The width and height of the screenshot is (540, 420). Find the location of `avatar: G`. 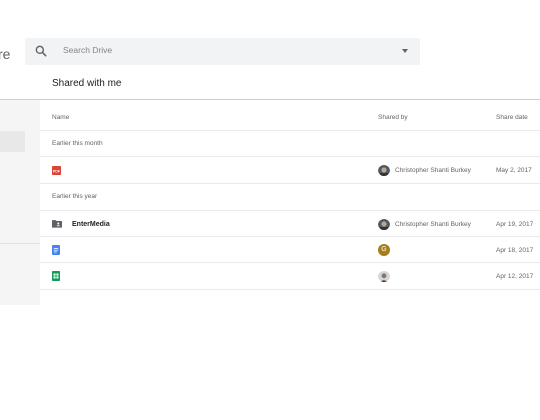

avatar: G is located at coordinates (384, 250).